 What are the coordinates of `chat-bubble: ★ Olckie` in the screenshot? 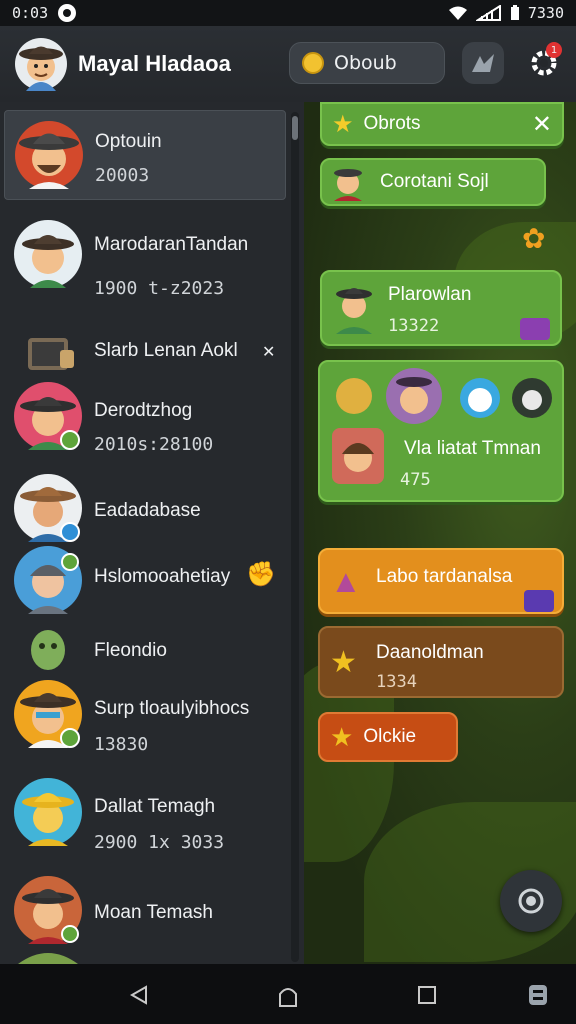 It's located at (388, 737).